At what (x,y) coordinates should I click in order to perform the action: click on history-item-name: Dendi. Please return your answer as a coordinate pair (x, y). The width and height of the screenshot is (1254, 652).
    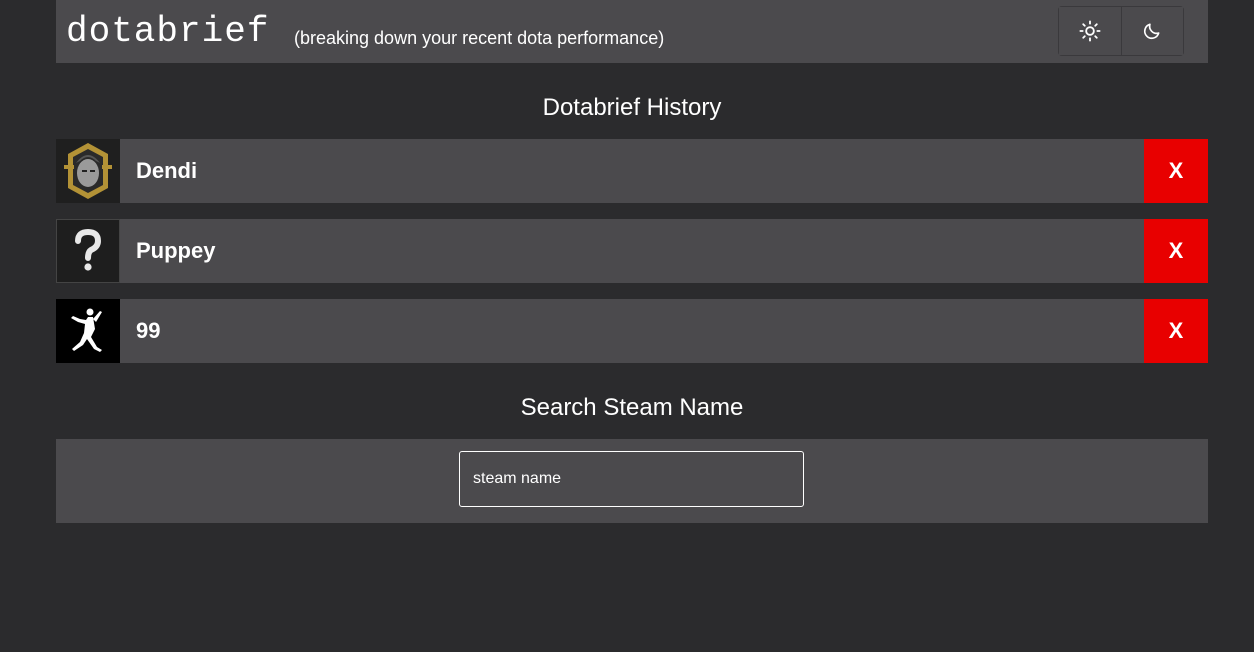
    Looking at the image, I should click on (632, 171).